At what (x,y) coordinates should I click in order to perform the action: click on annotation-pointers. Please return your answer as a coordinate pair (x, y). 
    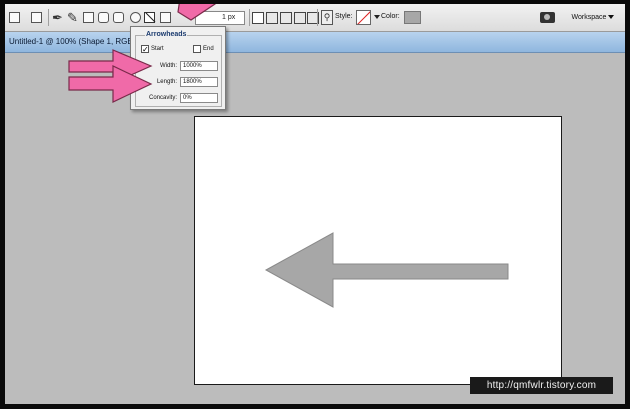
    Looking at the image, I should click on (142, 53).